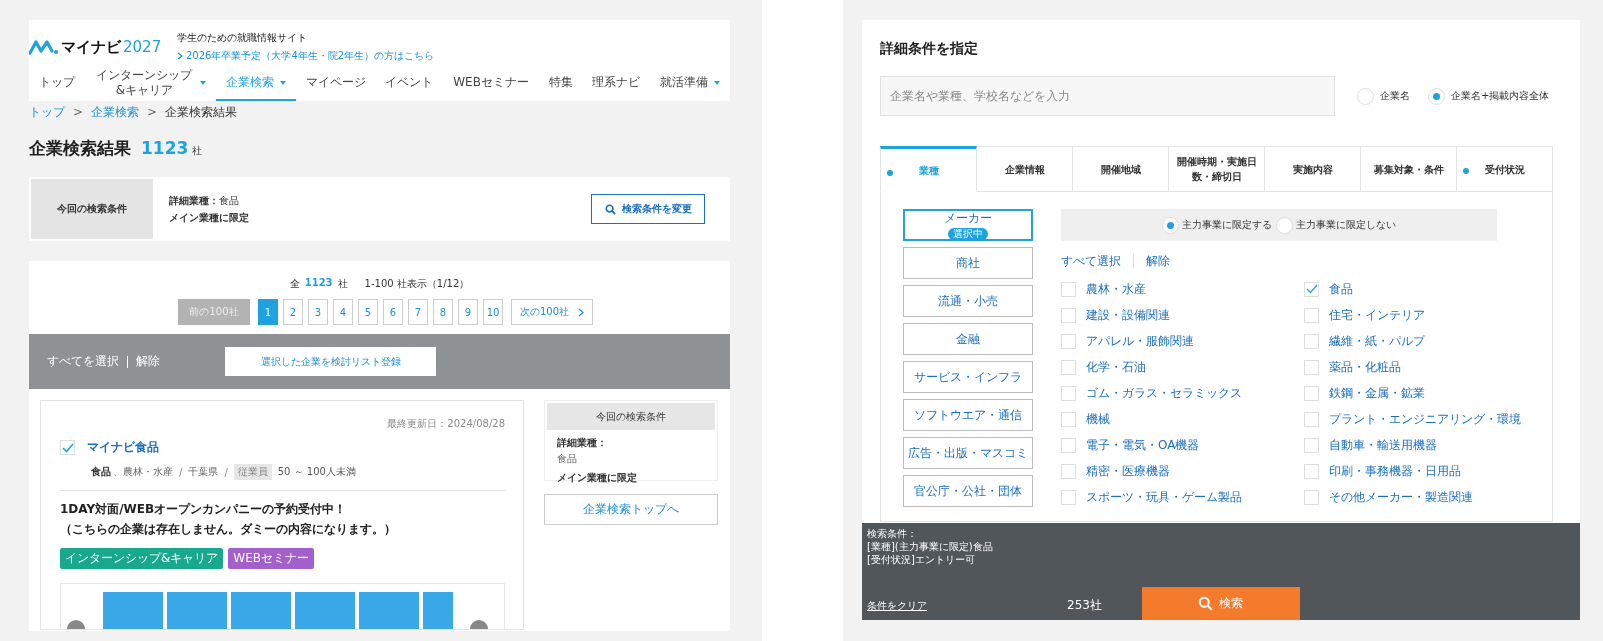 The image size is (1603, 641). What do you see at coordinates (443, 312) in the screenshot?
I see `page-button: 8` at bounding box center [443, 312].